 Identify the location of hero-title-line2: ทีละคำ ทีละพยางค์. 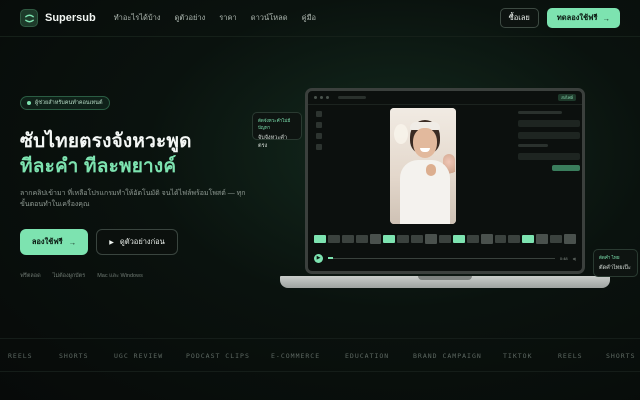
(98, 166).